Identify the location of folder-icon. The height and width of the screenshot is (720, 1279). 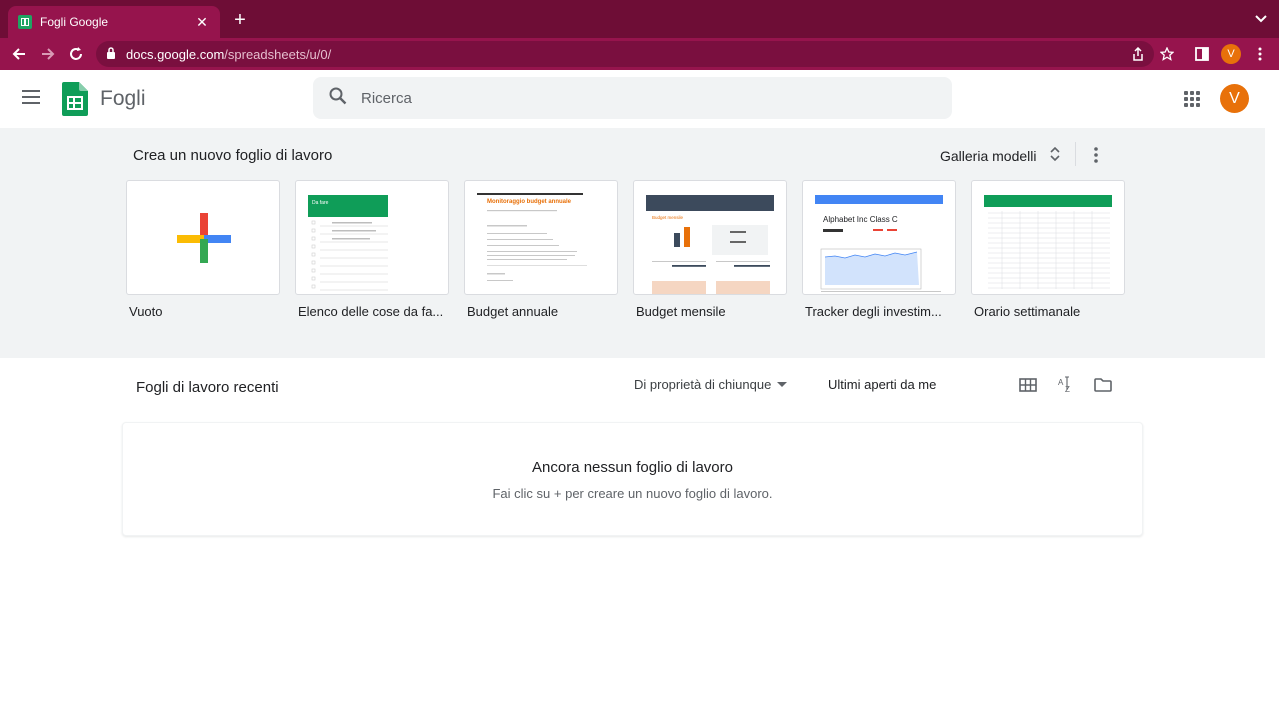
(1103, 385).